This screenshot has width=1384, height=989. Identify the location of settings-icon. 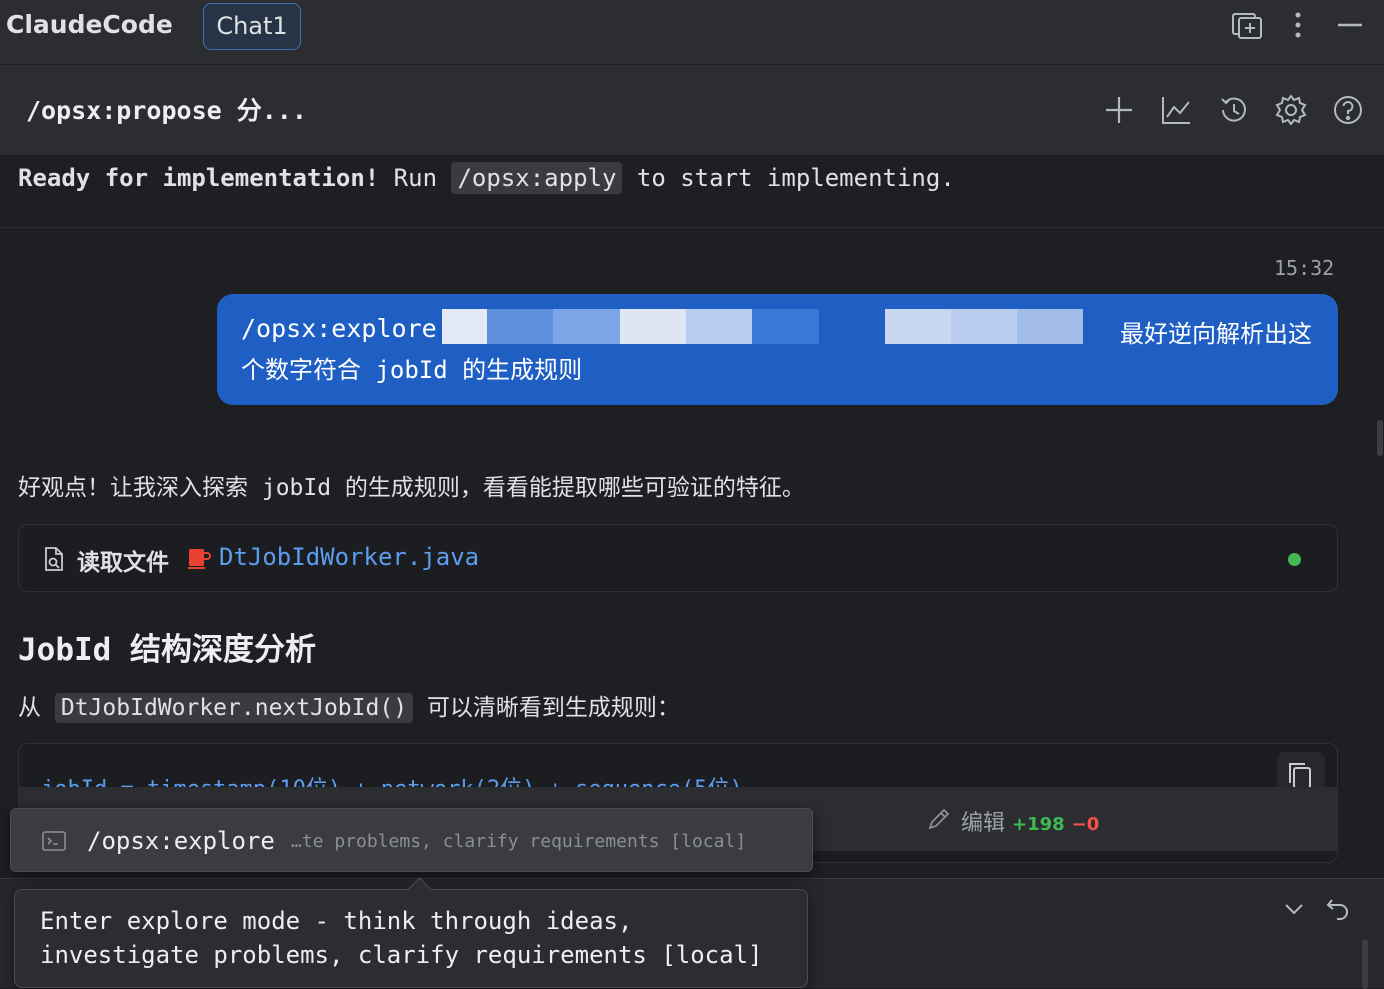
(1291, 110).